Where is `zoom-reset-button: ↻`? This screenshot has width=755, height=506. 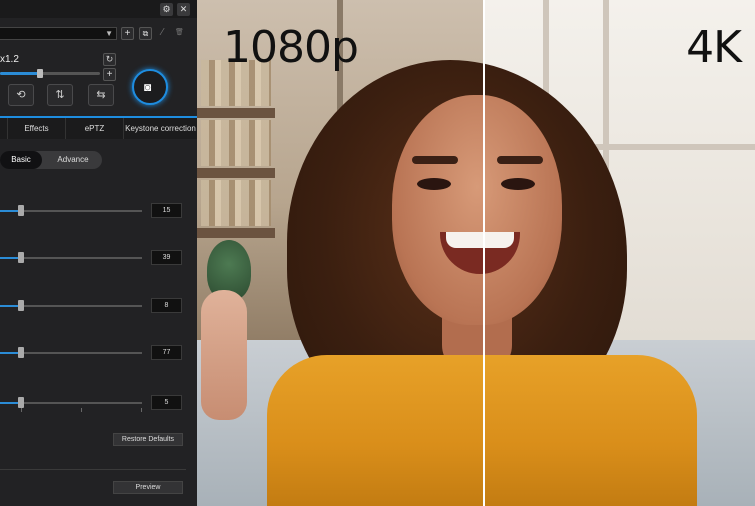
zoom-reset-button: ↻ is located at coordinates (109, 59).